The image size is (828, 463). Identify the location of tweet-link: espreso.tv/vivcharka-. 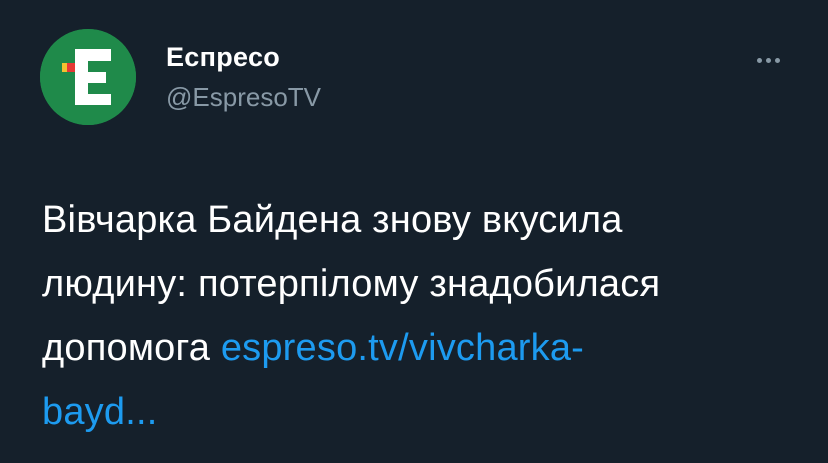
(402, 348).